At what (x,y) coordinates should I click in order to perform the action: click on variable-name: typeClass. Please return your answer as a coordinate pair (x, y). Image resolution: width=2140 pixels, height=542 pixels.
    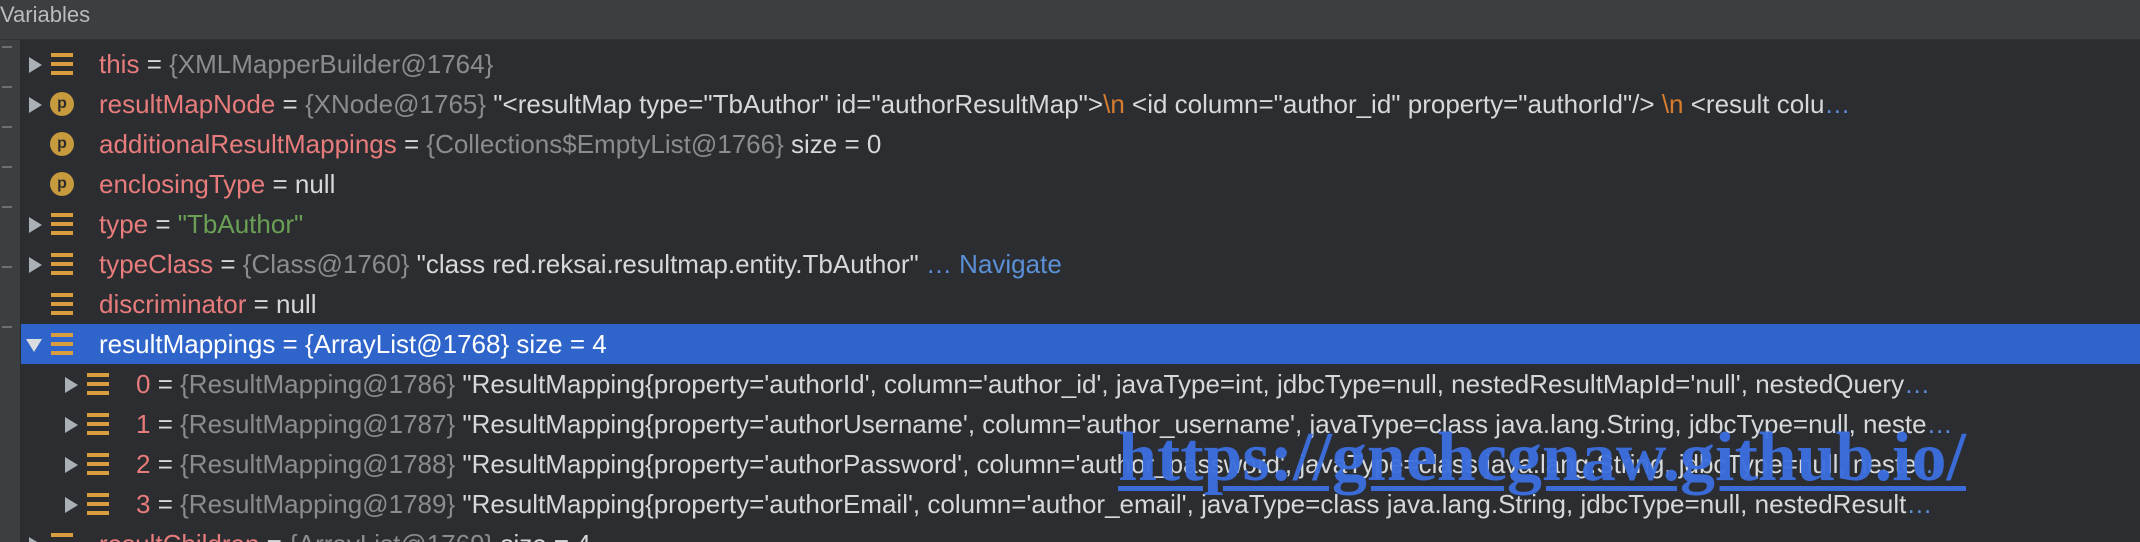
    Looking at the image, I should click on (156, 264).